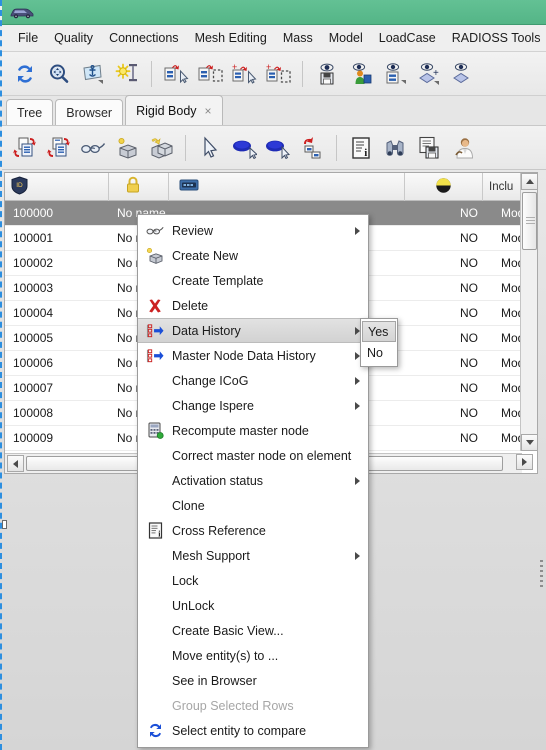 The height and width of the screenshot is (750, 546). I want to click on ctx-lock: Lock, so click(253, 580).